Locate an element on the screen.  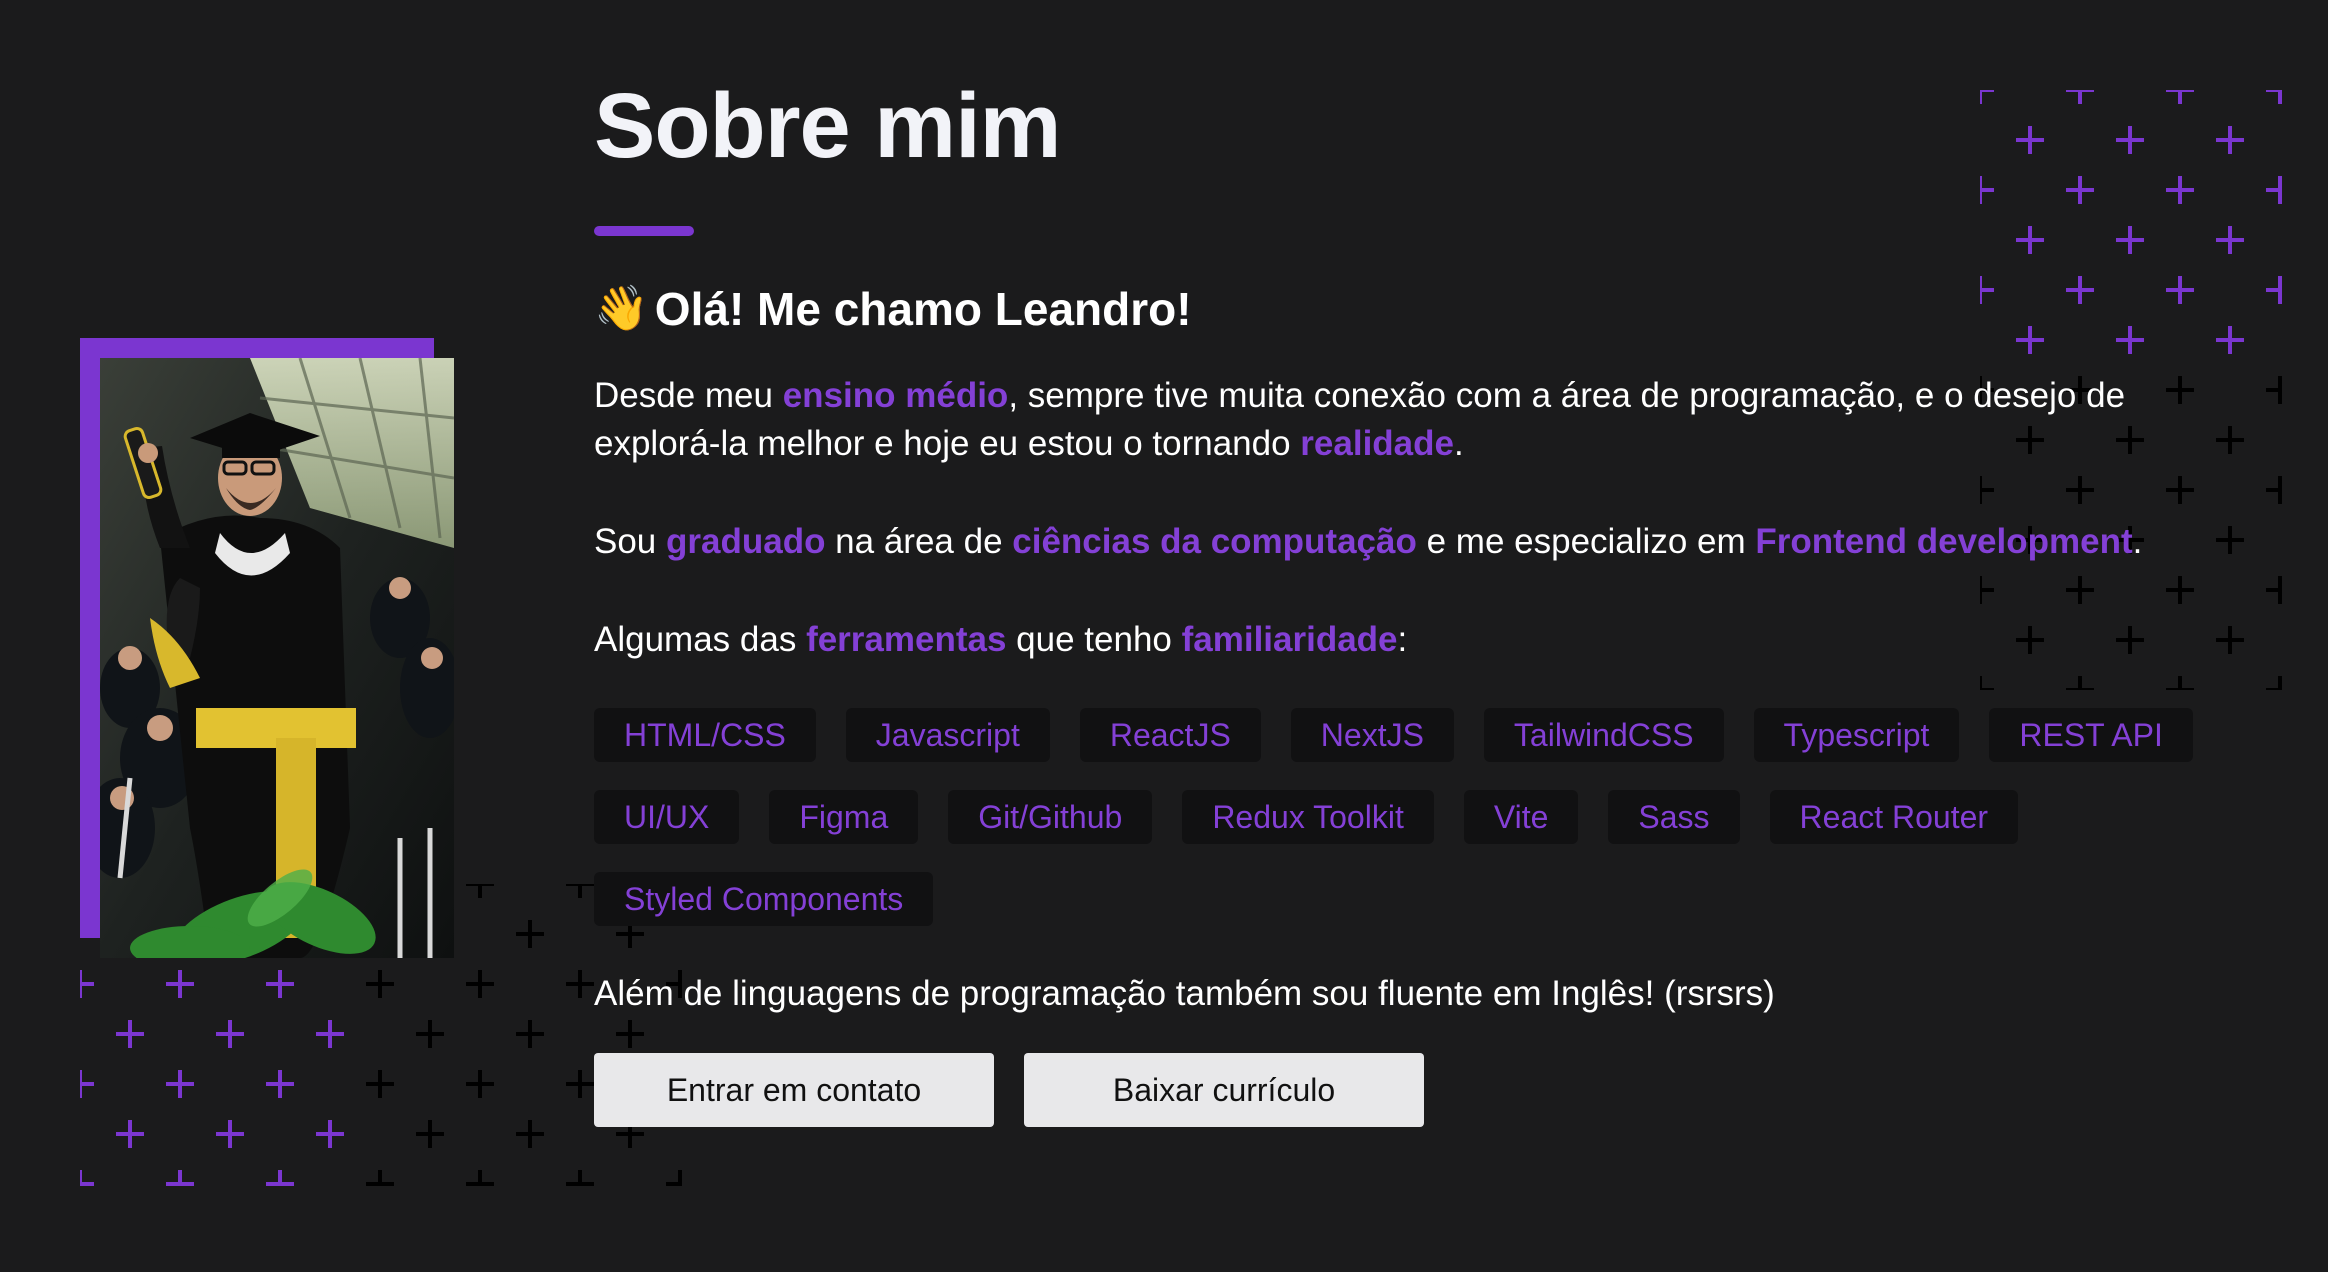
tool-tag: TailwindCSS is located at coordinates (1603, 735).